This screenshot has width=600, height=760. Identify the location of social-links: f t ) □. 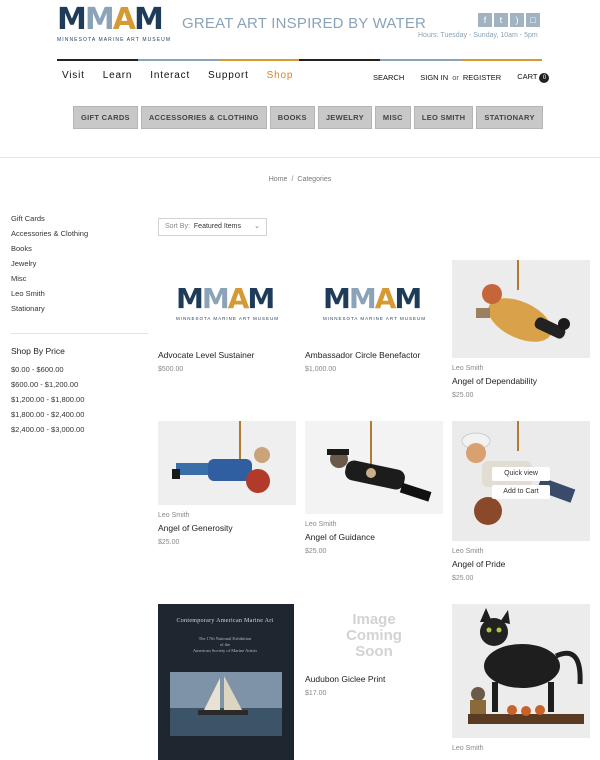
(509, 20).